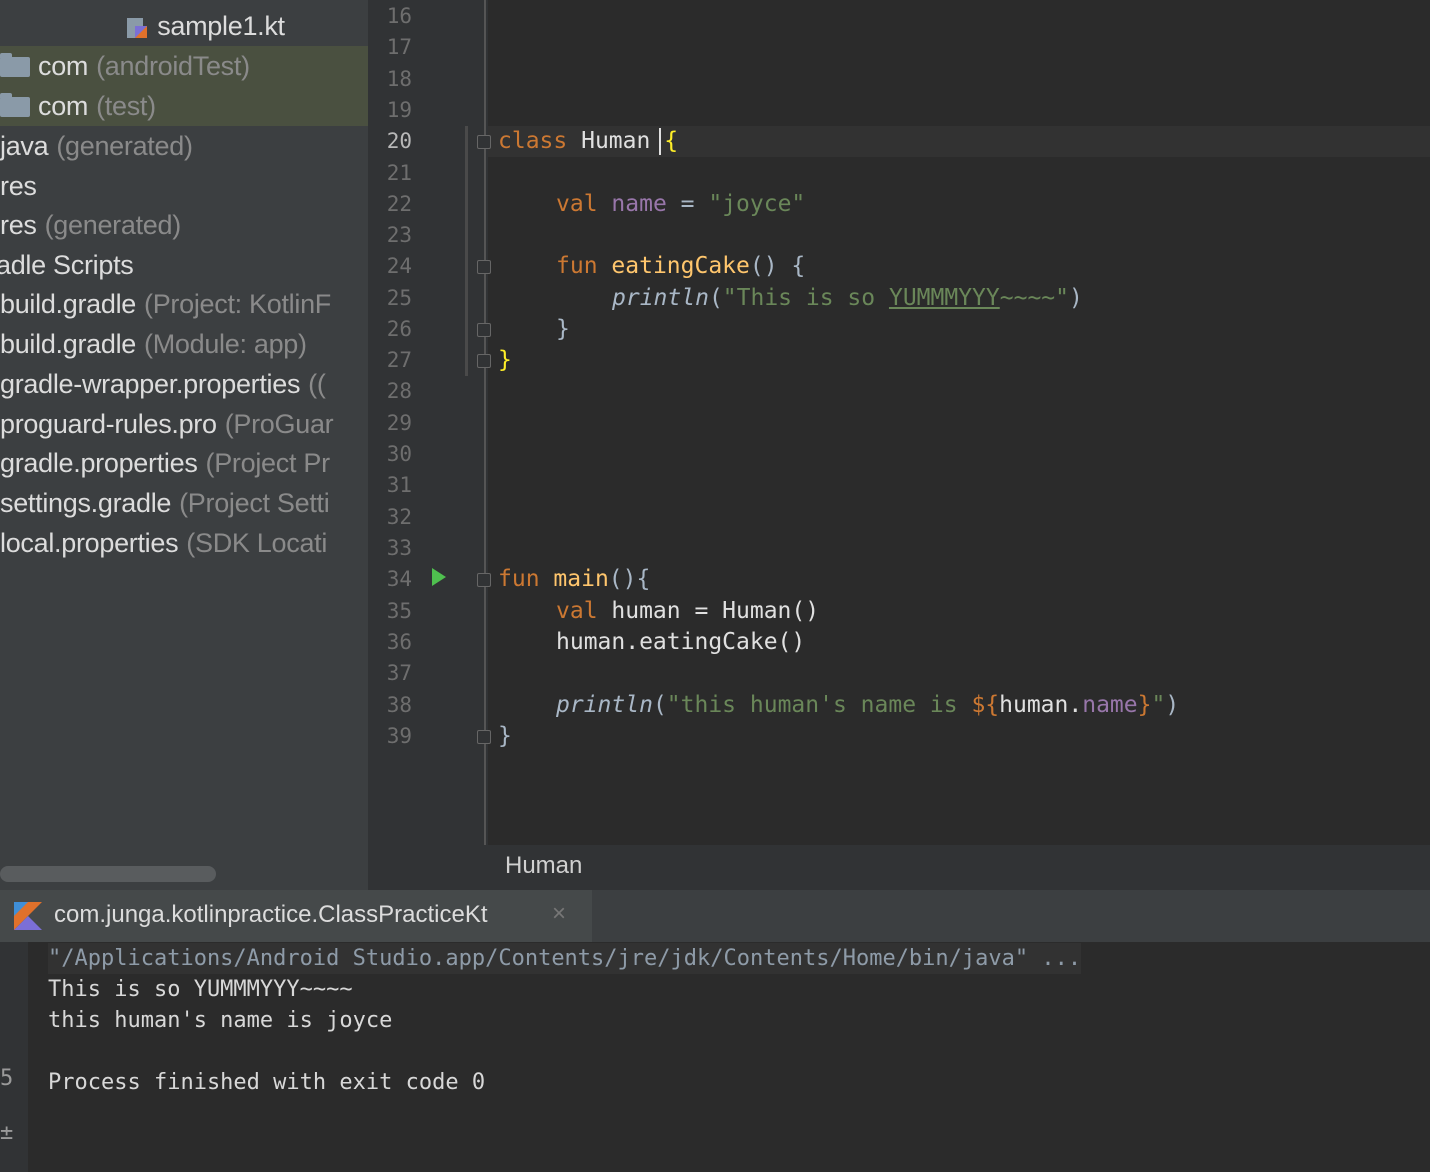 This screenshot has width=1430, height=1172. I want to click on tree-item-label: build.gradle, so click(68, 304).